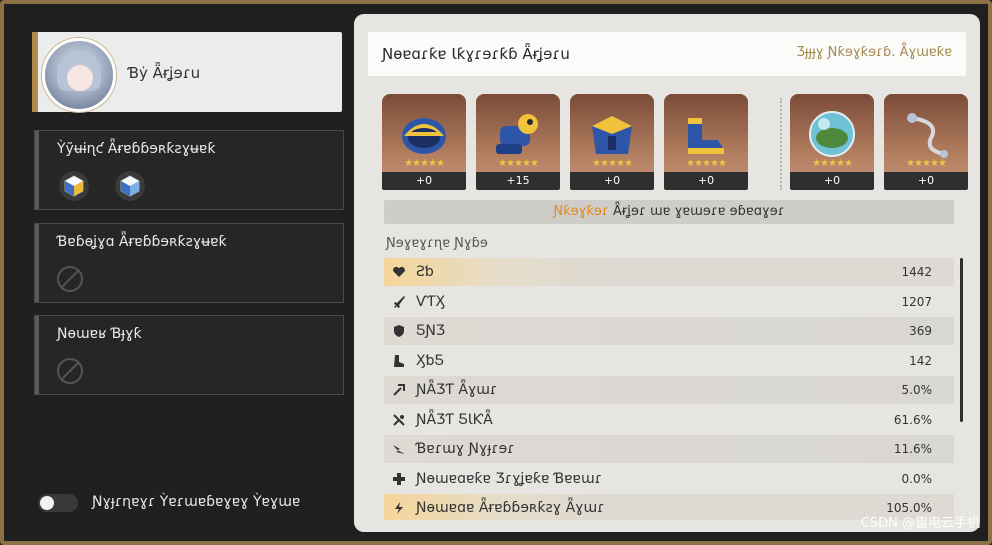 The width and height of the screenshot is (992, 545). What do you see at coordinates (399, 331) in the screenshot?
I see `shield-icon` at bounding box center [399, 331].